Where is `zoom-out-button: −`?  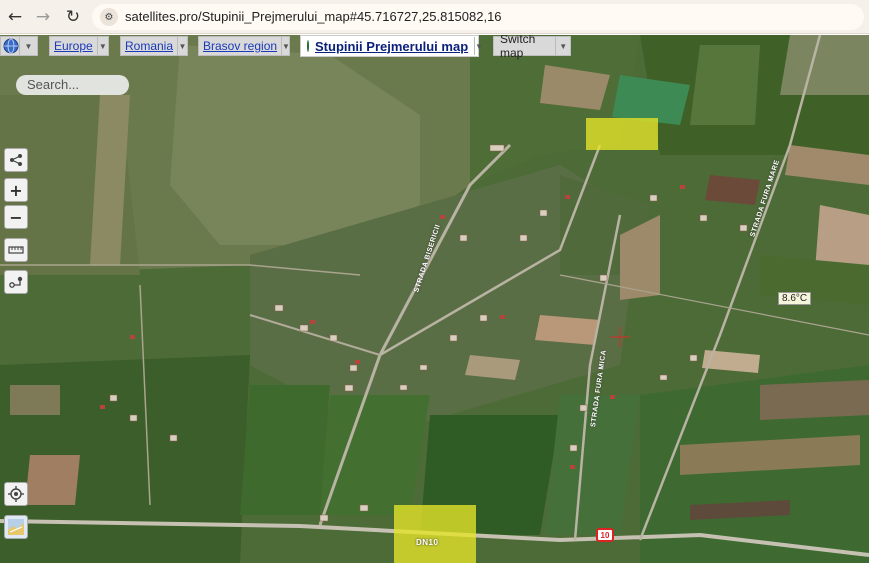 zoom-out-button: − is located at coordinates (16, 217).